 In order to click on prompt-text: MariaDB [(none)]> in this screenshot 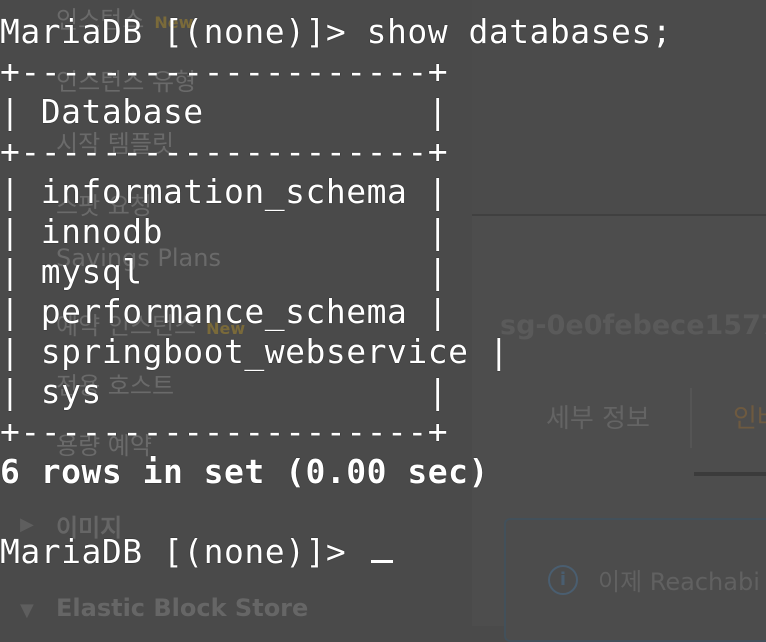, I will do `click(183, 551)`.